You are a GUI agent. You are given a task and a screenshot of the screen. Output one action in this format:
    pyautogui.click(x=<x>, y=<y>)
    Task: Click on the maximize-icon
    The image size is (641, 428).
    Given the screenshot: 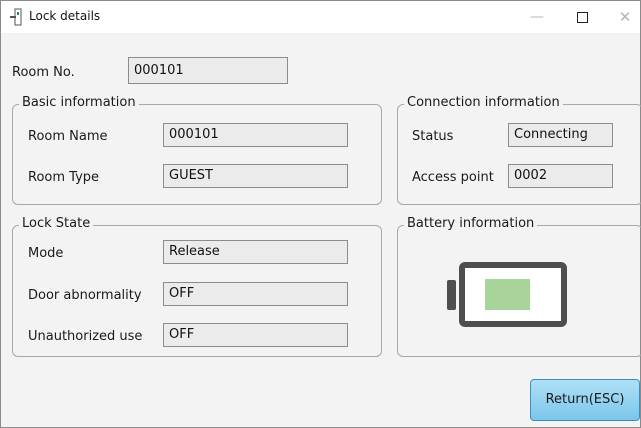 What is the action you would take?
    pyautogui.click(x=582, y=17)
    